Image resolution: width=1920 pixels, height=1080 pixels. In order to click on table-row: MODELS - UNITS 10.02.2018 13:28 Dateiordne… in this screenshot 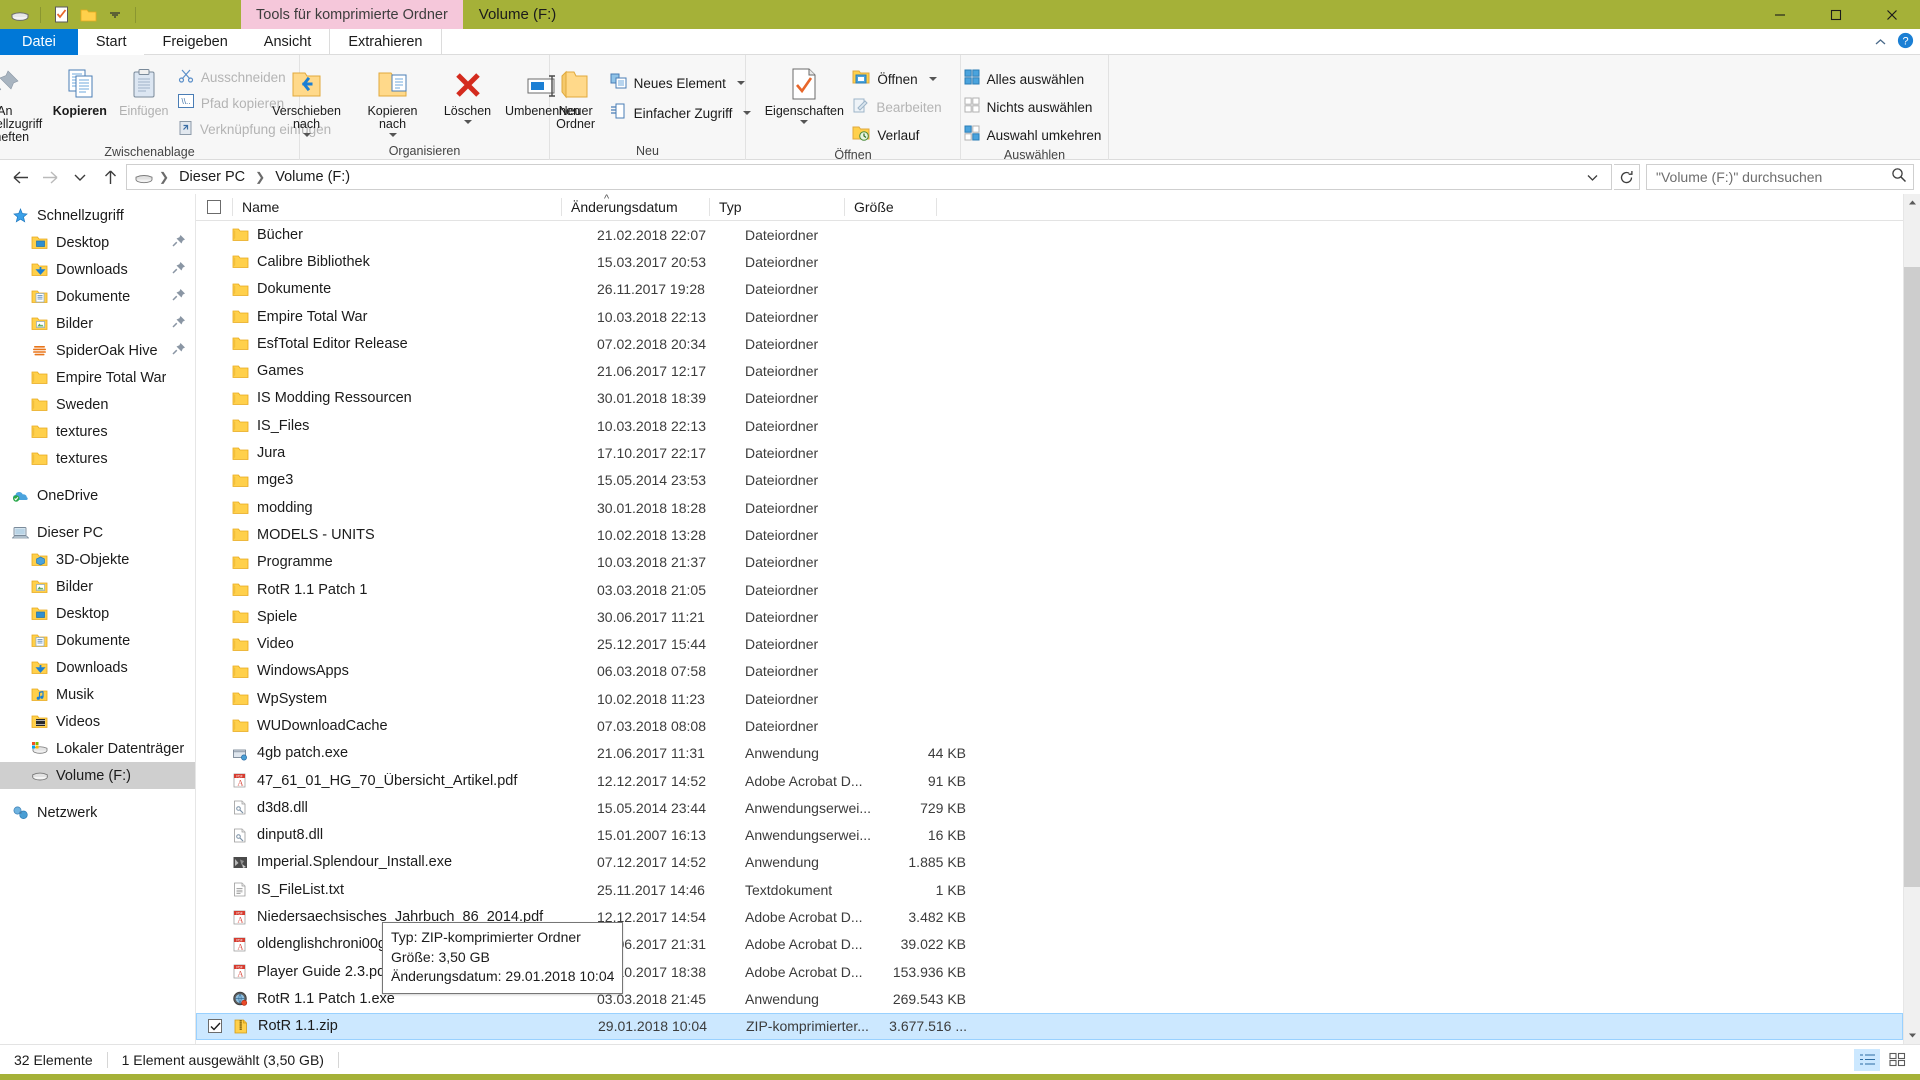, I will do `click(1049, 534)`.